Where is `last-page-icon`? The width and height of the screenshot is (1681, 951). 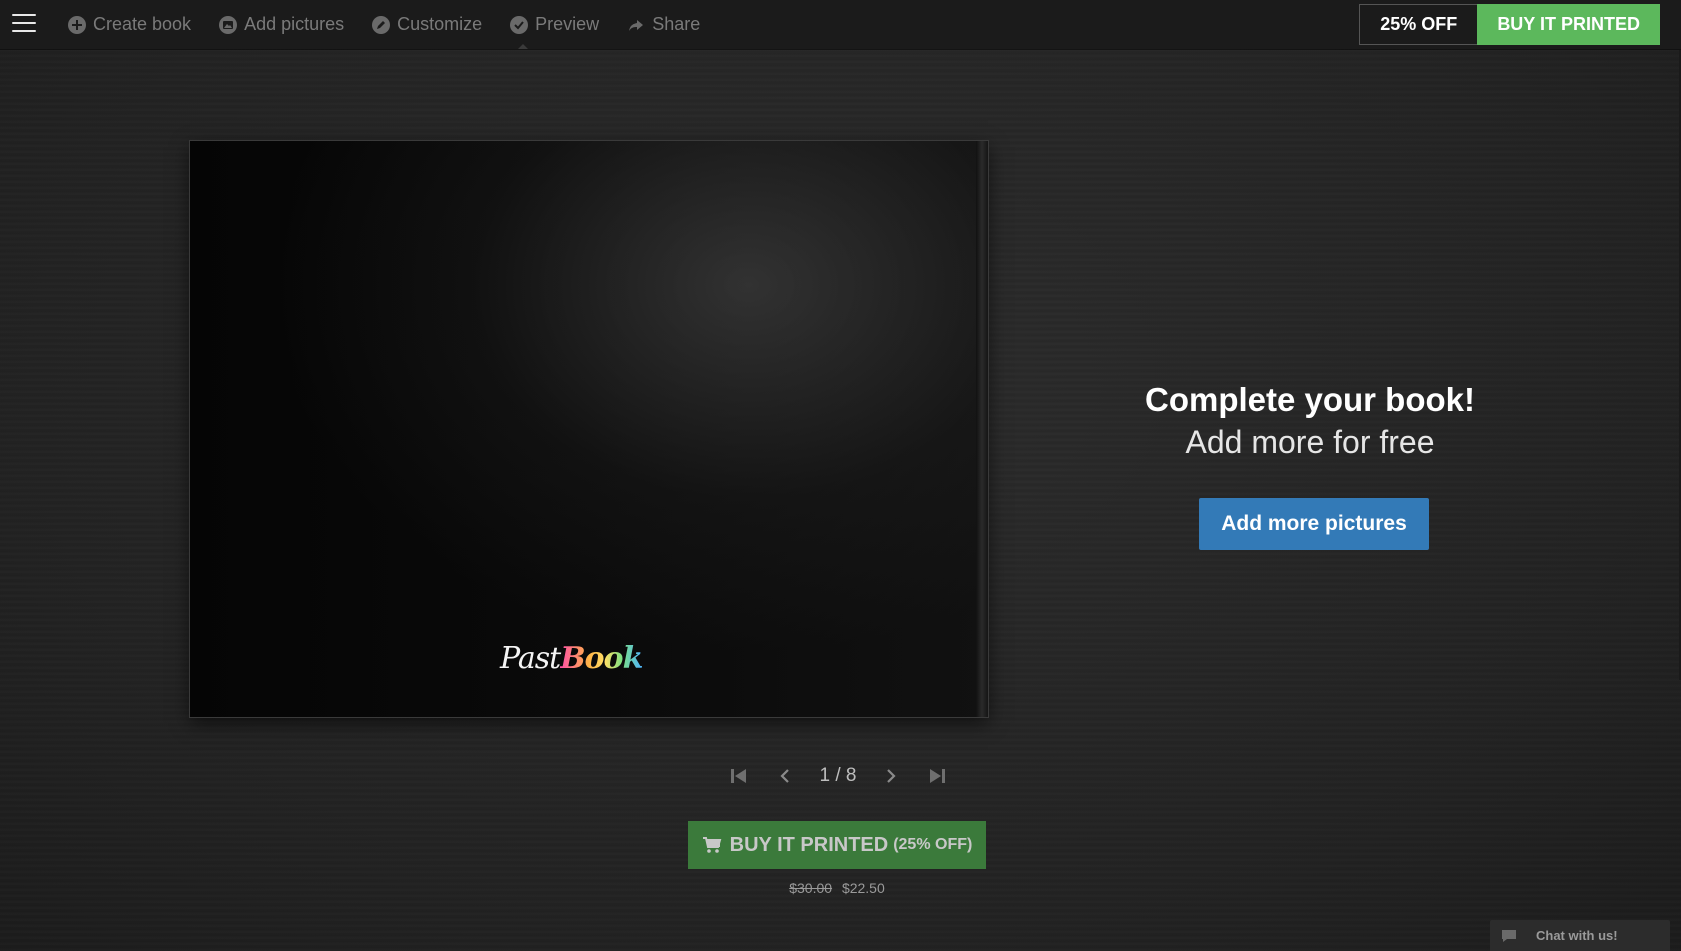 last-page-icon is located at coordinates (937, 776).